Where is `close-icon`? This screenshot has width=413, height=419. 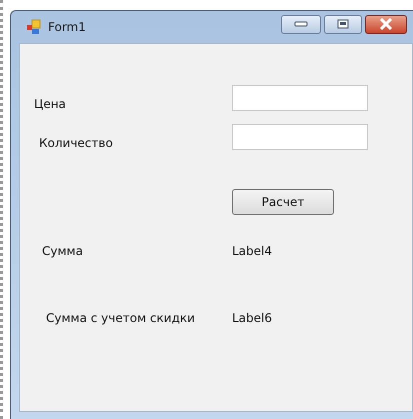 close-icon is located at coordinates (386, 24).